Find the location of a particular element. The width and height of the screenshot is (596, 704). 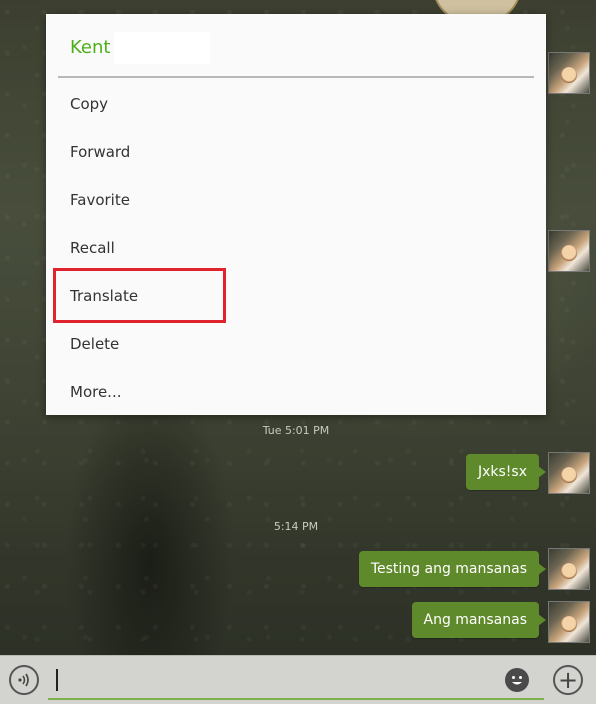

menu-item-copy: Copy is located at coordinates (296, 104).